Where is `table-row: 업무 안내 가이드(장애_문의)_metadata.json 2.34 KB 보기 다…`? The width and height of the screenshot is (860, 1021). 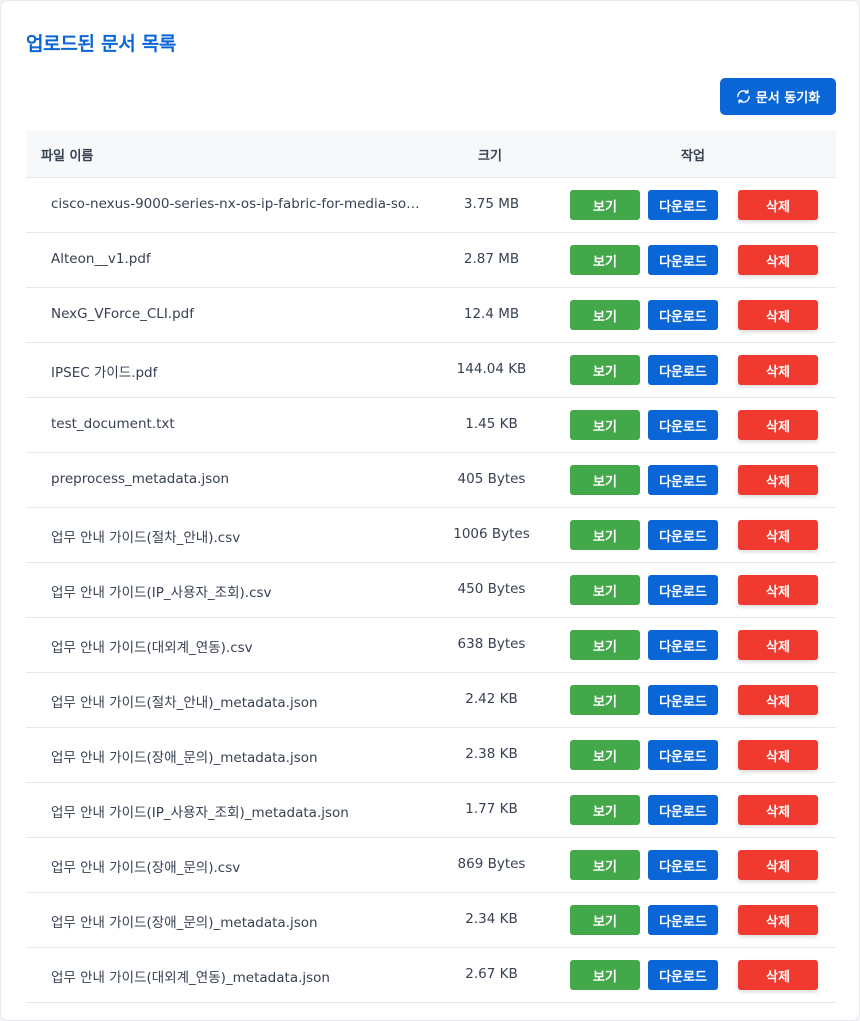 table-row: 업무 안내 가이드(장애_문의)_metadata.json 2.34 KB 보기 다… is located at coordinates (431, 920).